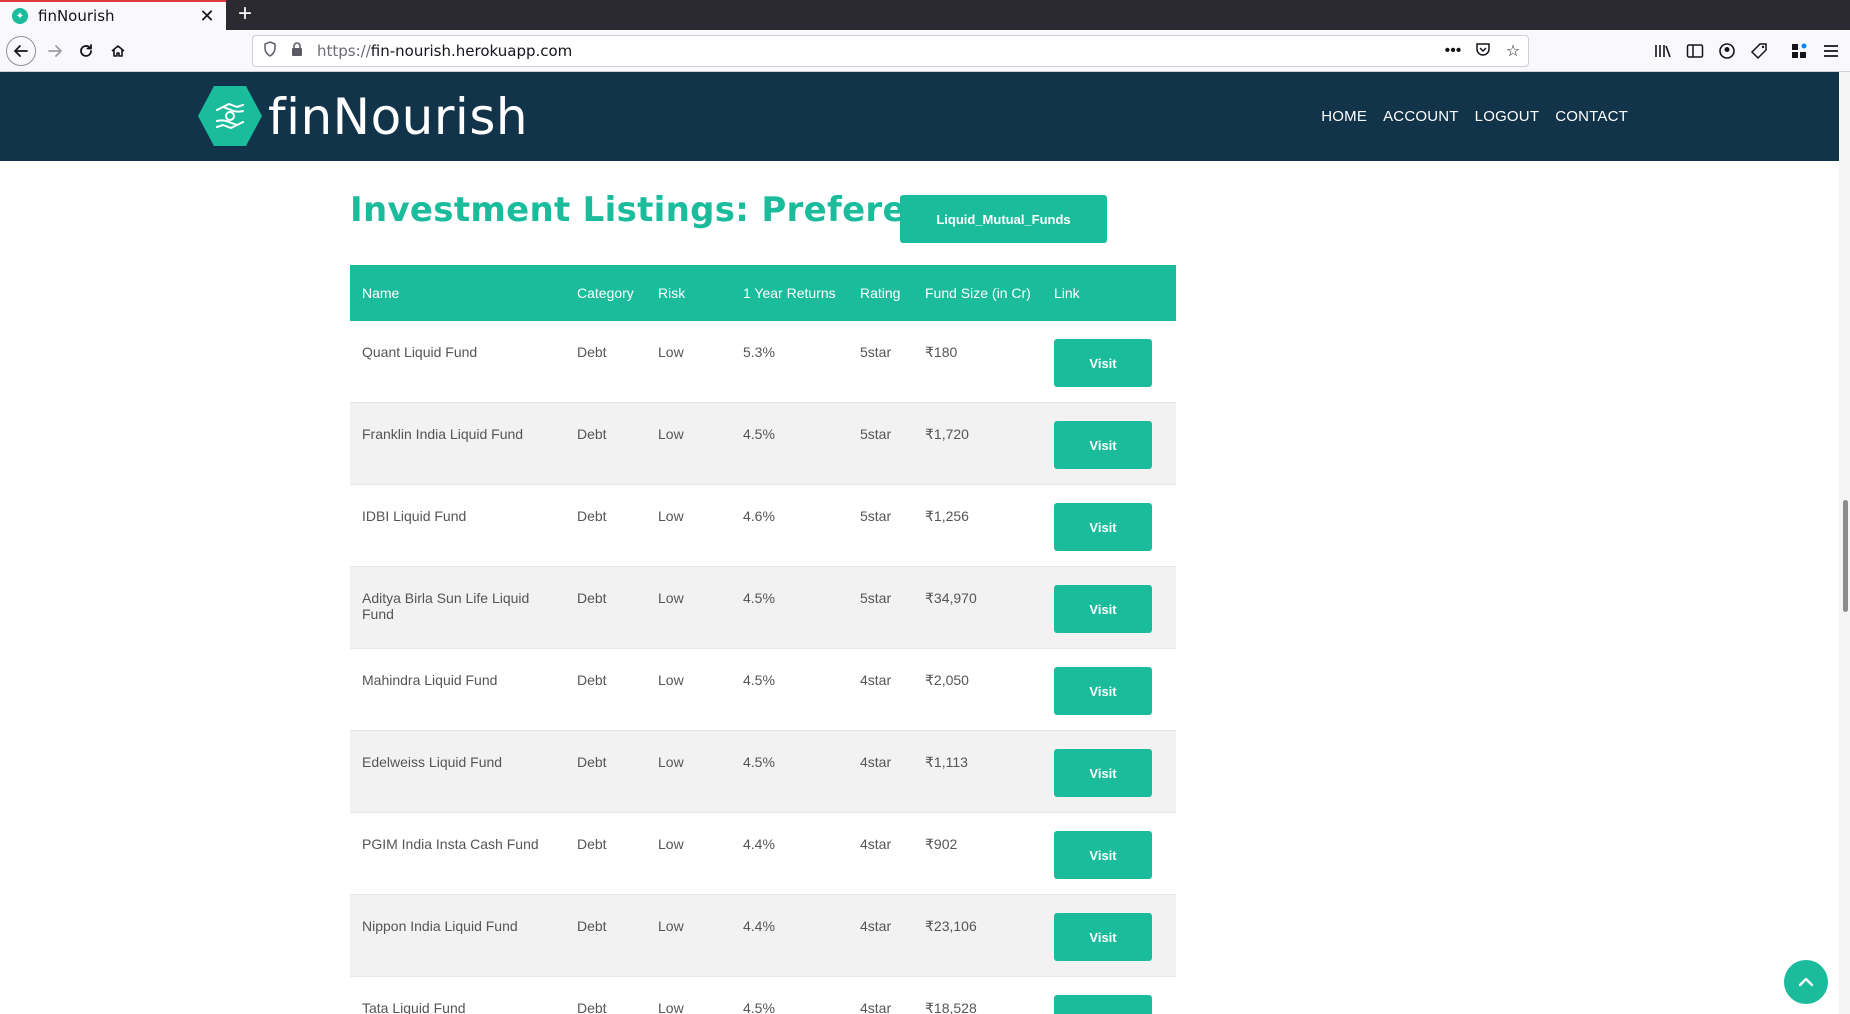 This screenshot has height=1014, width=1850. Describe the element at coordinates (21, 51) in the screenshot. I see `arrow-left-icon` at that location.